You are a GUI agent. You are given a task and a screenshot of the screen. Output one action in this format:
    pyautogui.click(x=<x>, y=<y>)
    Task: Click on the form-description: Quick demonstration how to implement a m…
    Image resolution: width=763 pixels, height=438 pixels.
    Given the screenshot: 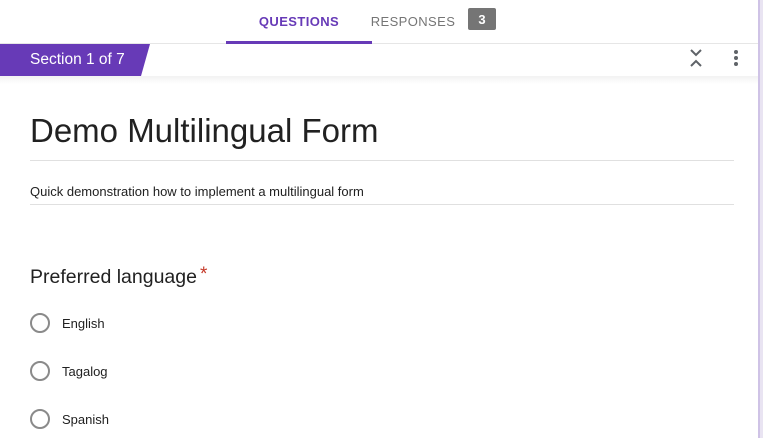 What is the action you would take?
    pyautogui.click(x=197, y=191)
    